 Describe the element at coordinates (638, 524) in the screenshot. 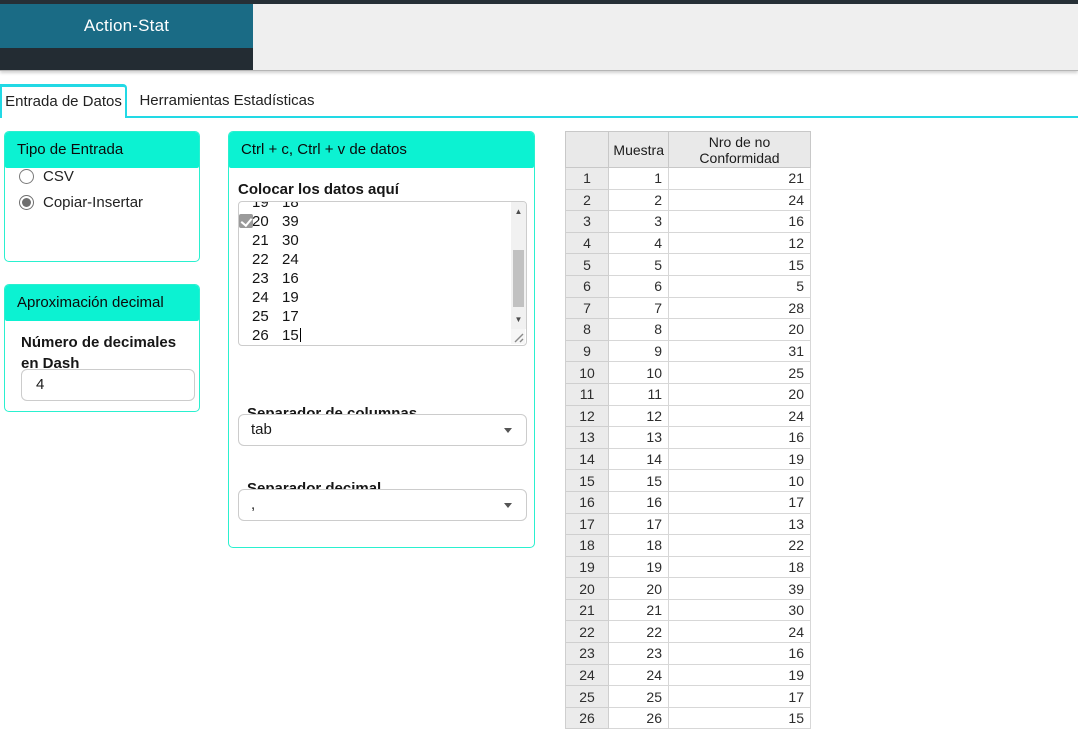

I see `muestra-cell: 17` at that location.